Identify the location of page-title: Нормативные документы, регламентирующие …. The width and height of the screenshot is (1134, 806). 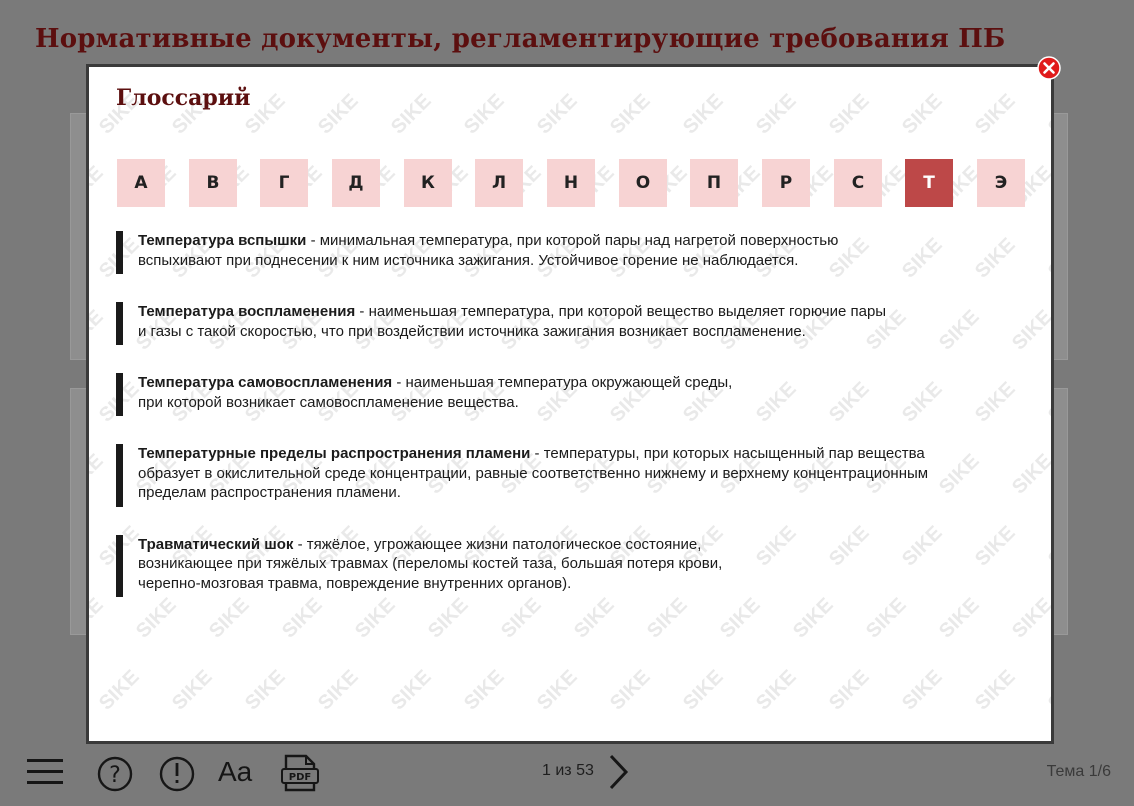
(520, 39).